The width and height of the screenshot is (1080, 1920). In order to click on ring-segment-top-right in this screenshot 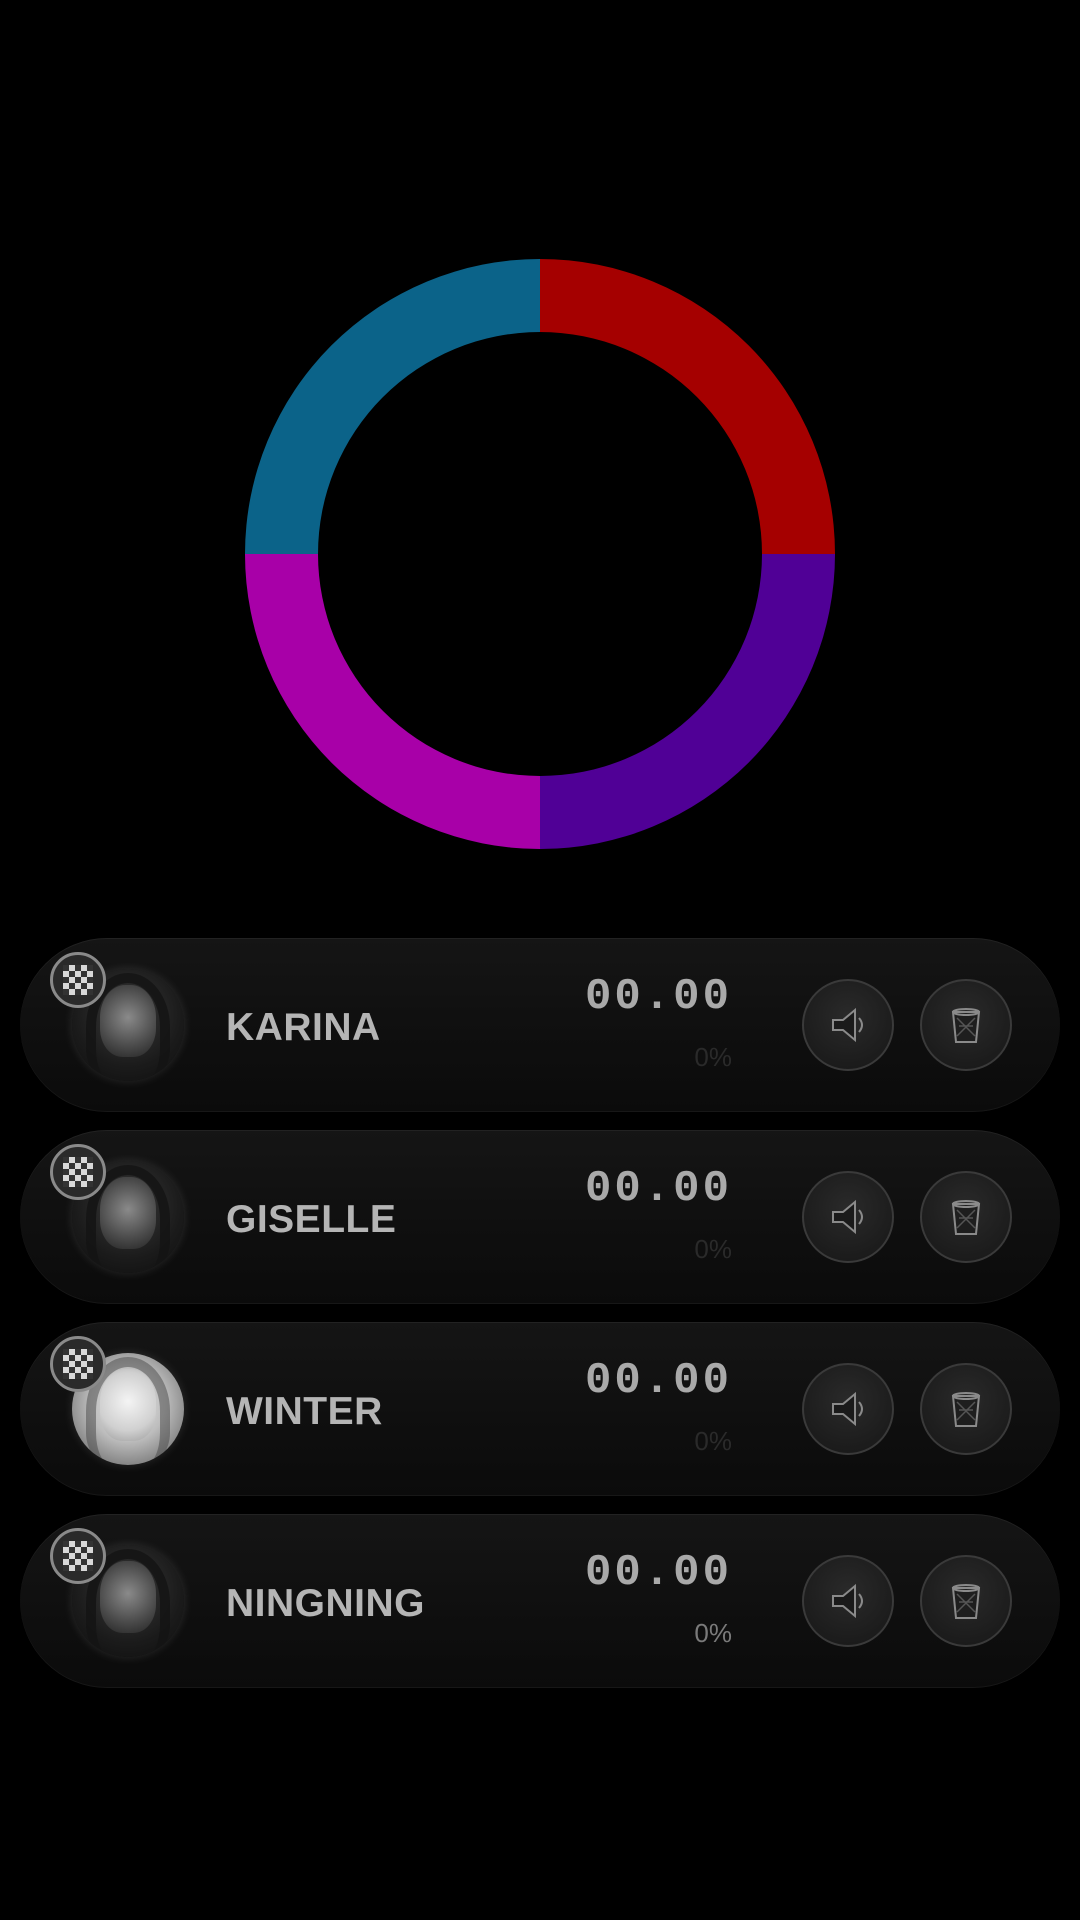, I will do `click(687, 406)`.